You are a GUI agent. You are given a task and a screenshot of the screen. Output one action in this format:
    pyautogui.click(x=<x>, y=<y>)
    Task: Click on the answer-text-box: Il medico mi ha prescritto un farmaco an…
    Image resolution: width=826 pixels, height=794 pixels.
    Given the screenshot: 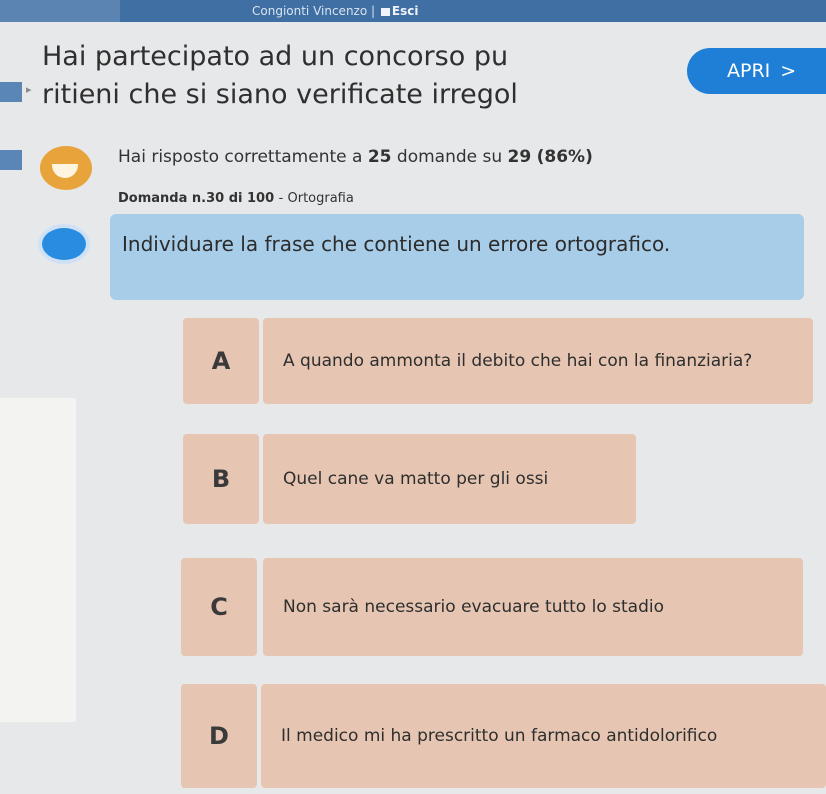 What is the action you would take?
    pyautogui.click(x=543, y=736)
    